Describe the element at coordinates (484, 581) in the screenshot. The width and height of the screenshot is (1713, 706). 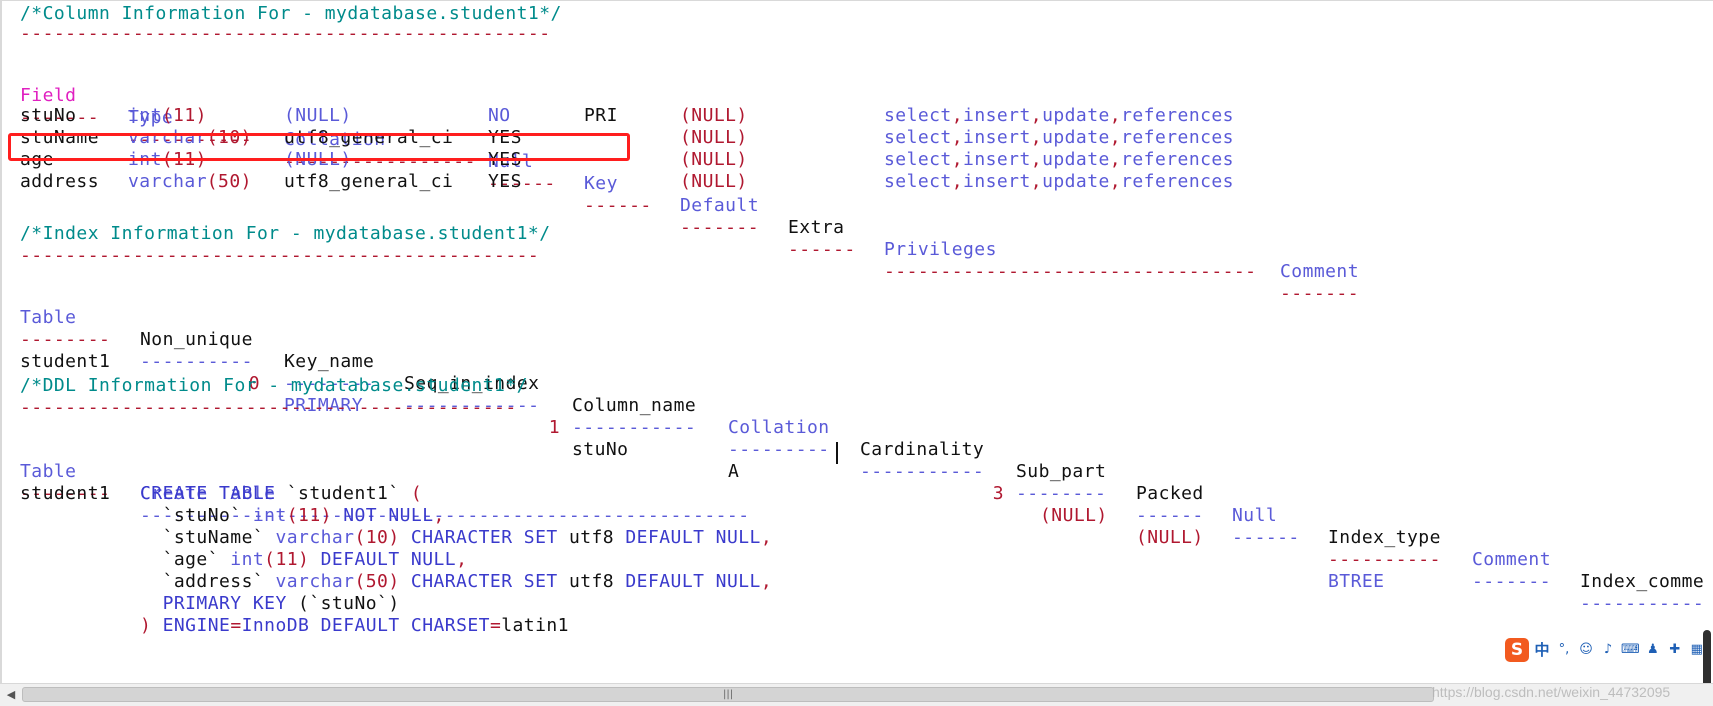
I see `ddl-token: CHARACTER SET` at that location.